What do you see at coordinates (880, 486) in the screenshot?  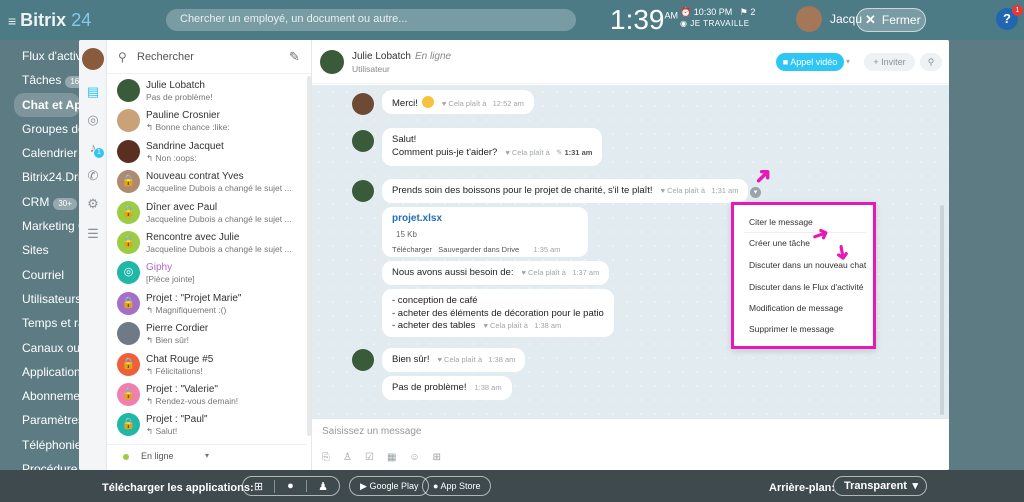 I see `background-select: Transparent ▾` at bounding box center [880, 486].